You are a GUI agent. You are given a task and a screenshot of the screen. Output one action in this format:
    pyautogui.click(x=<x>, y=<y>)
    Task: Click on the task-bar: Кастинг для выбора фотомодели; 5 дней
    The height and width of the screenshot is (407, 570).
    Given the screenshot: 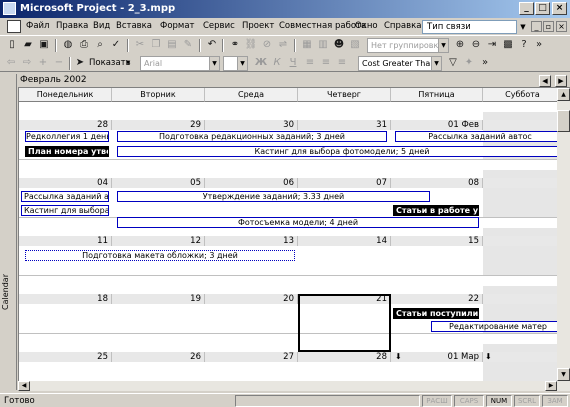 What is the action you would take?
    pyautogui.click(x=337, y=151)
    